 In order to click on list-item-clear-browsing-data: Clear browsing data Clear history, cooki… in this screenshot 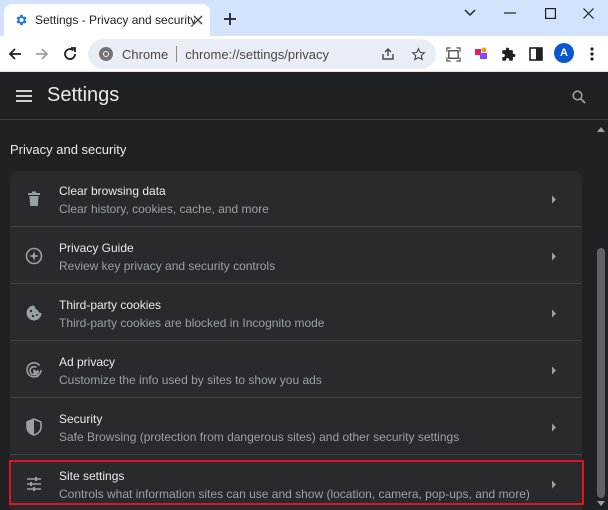, I will do `click(296, 199)`.